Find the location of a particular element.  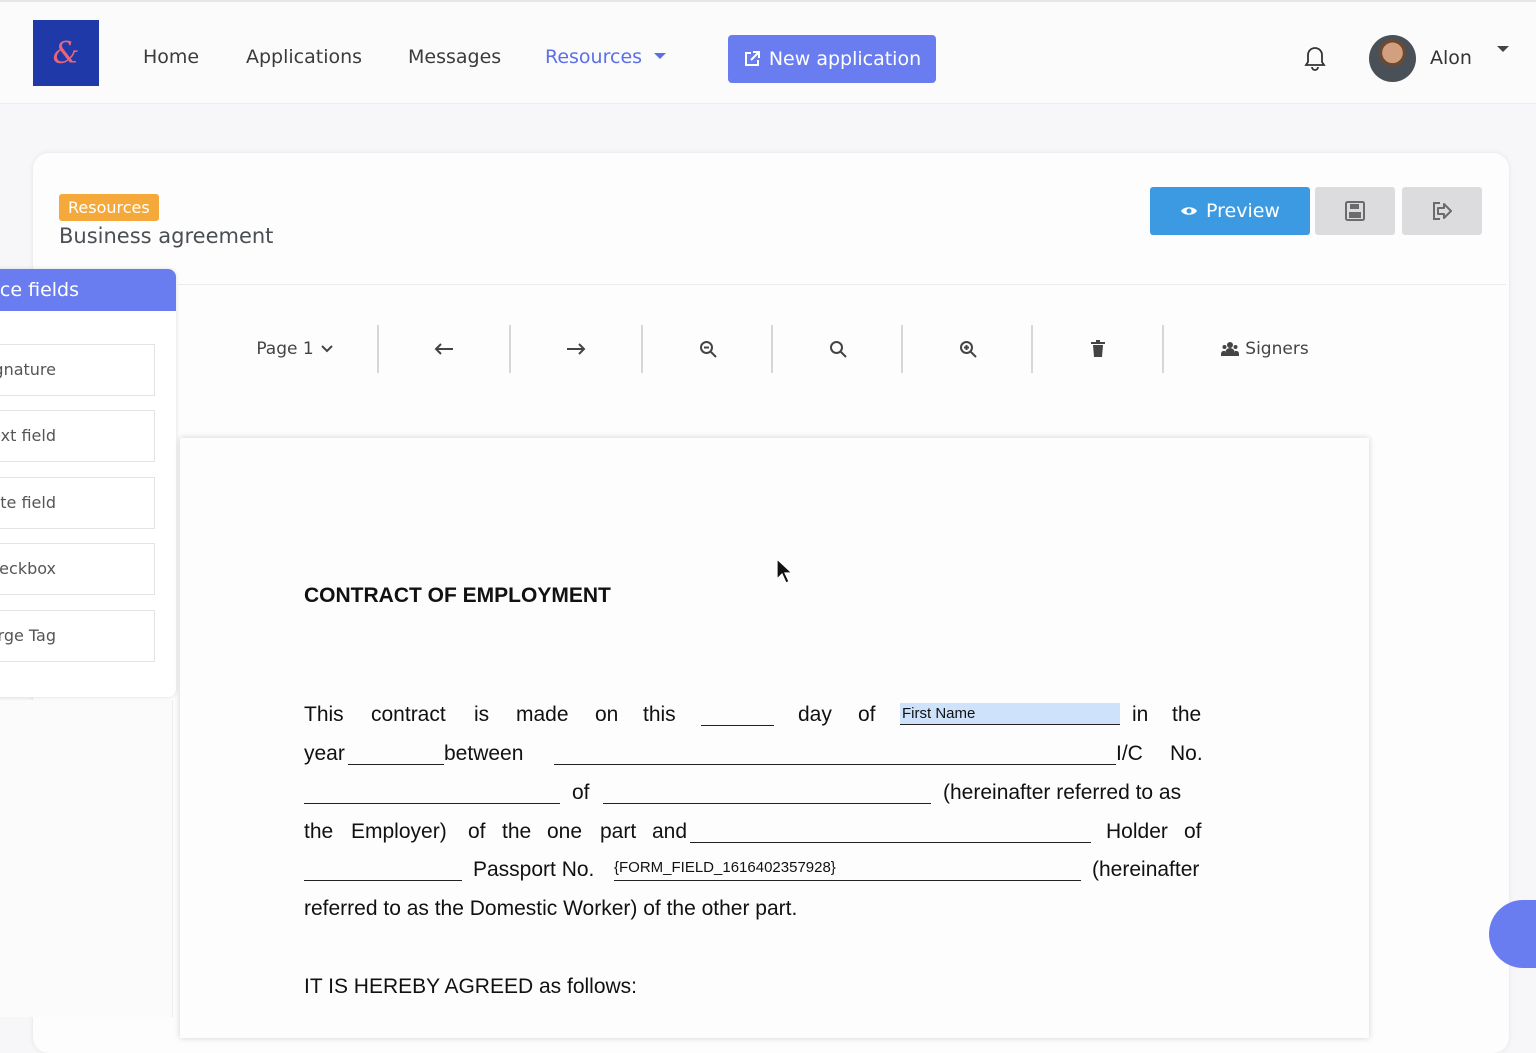

field-date: ate field is located at coordinates (77, 503).